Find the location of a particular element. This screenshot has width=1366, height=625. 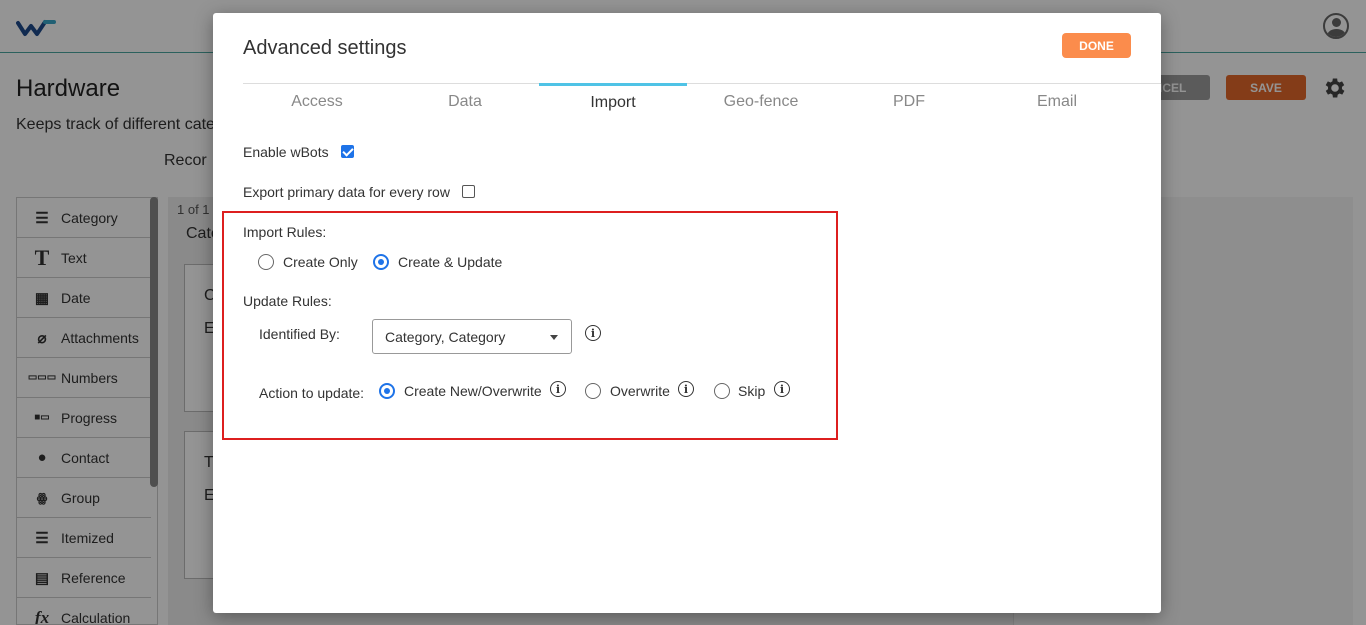

create-new-overwrite-radio is located at coordinates (387, 391).